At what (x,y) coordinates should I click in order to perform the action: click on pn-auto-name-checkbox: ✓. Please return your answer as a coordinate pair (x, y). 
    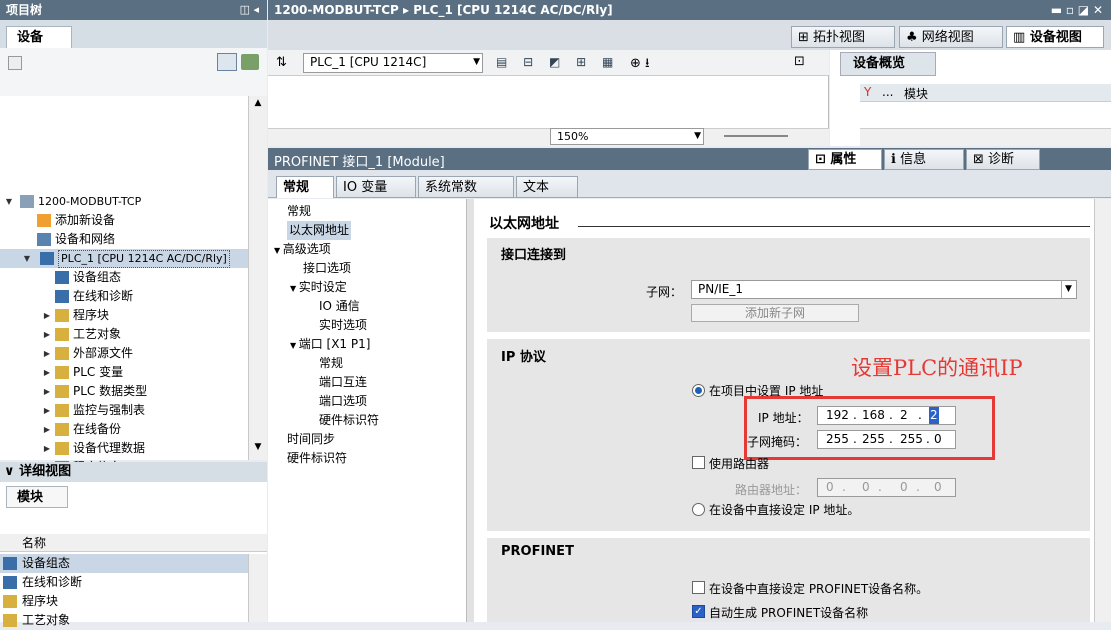
    Looking at the image, I should click on (698, 611).